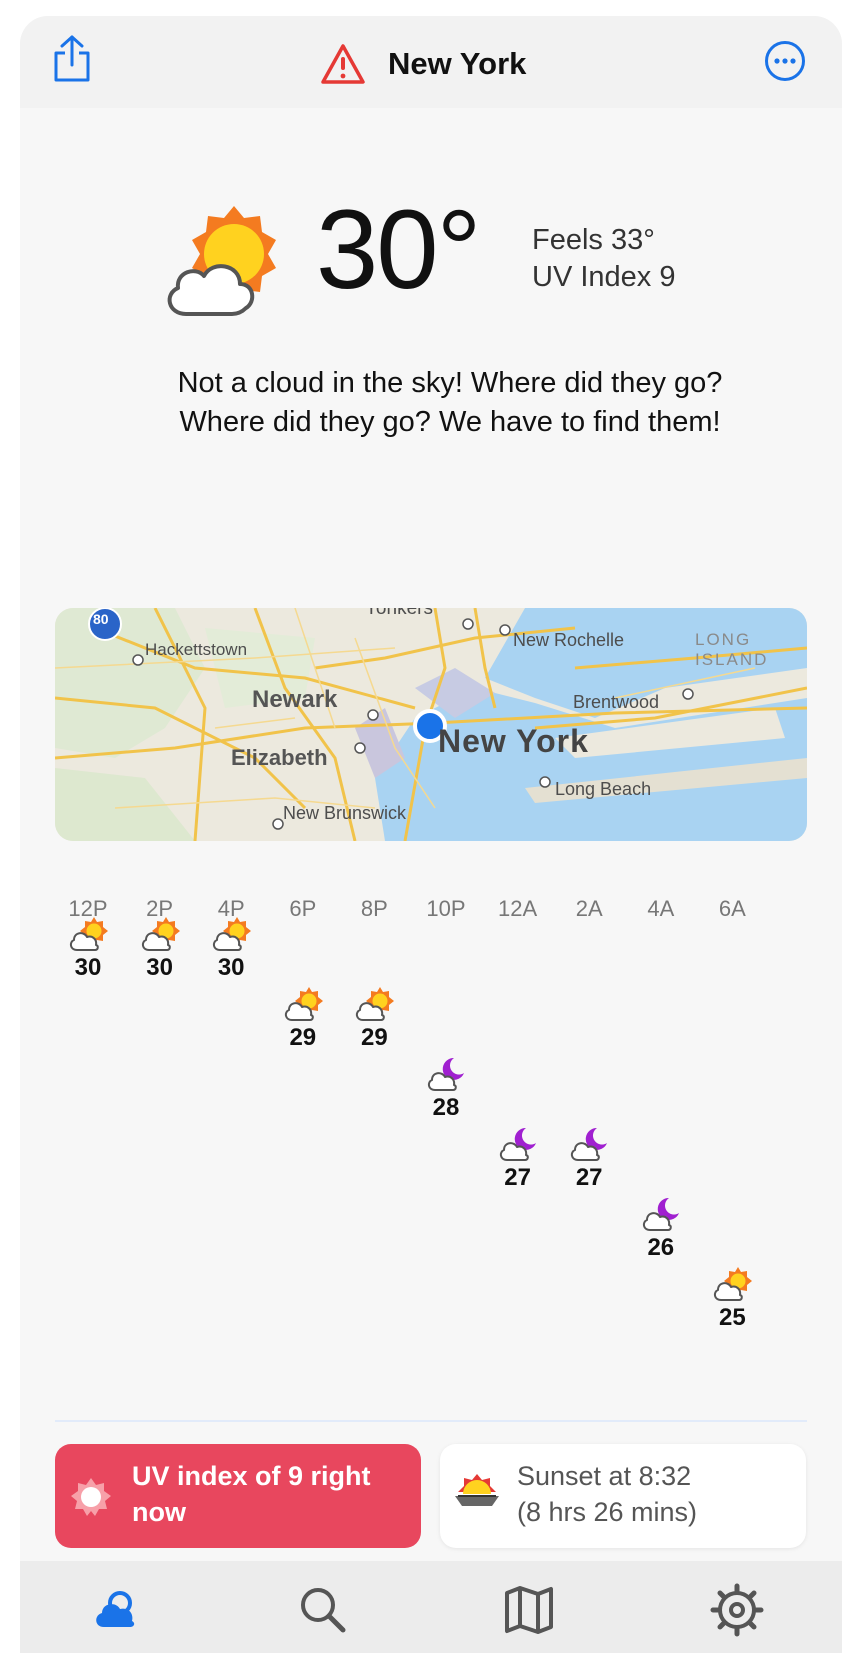 The height and width of the screenshot is (1653, 856). What do you see at coordinates (477, 1490) in the screenshot?
I see `sunset-icon` at bounding box center [477, 1490].